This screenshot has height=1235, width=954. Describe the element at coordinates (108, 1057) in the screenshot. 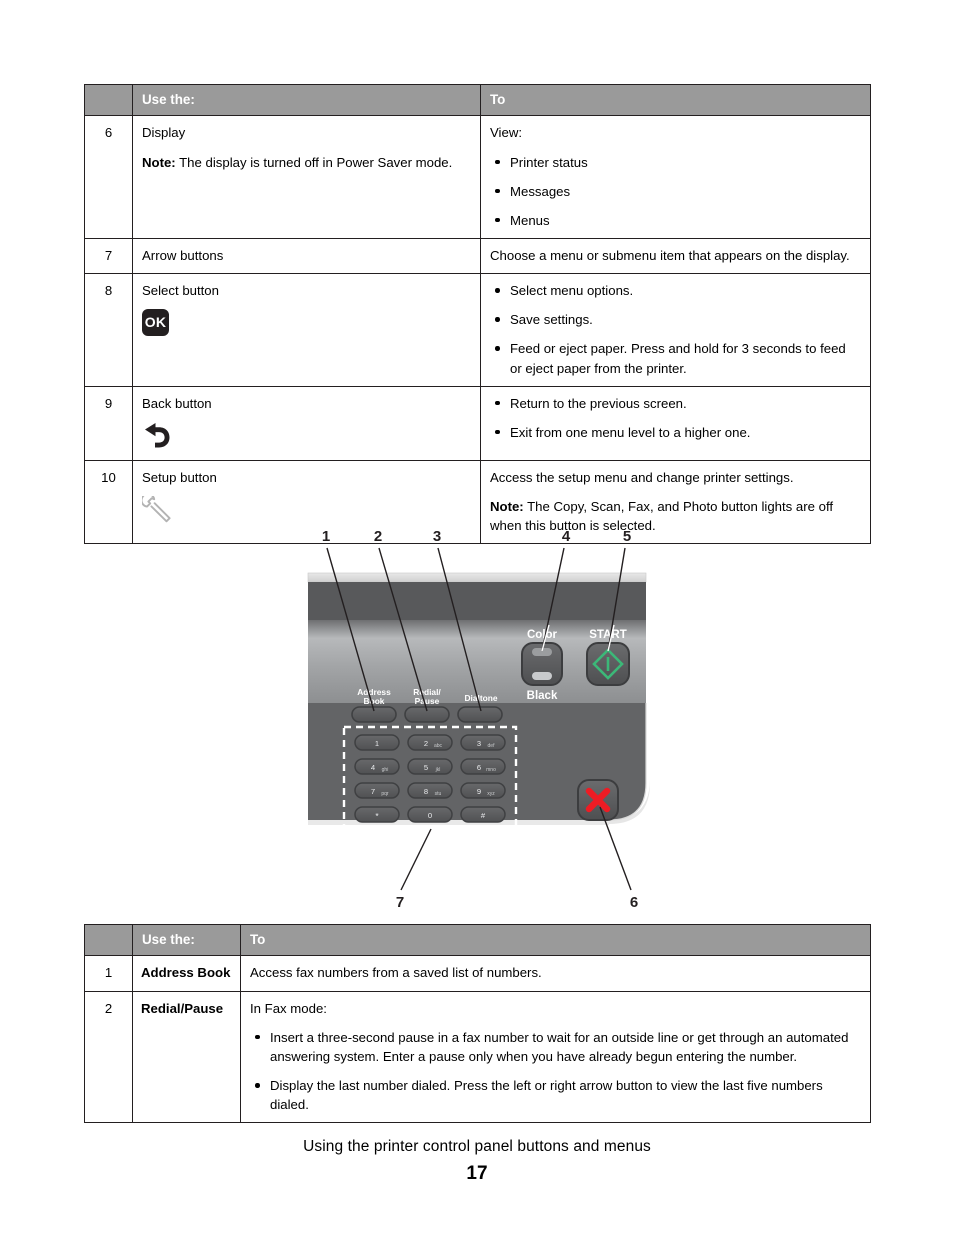

I see `row-number: 2` at that location.